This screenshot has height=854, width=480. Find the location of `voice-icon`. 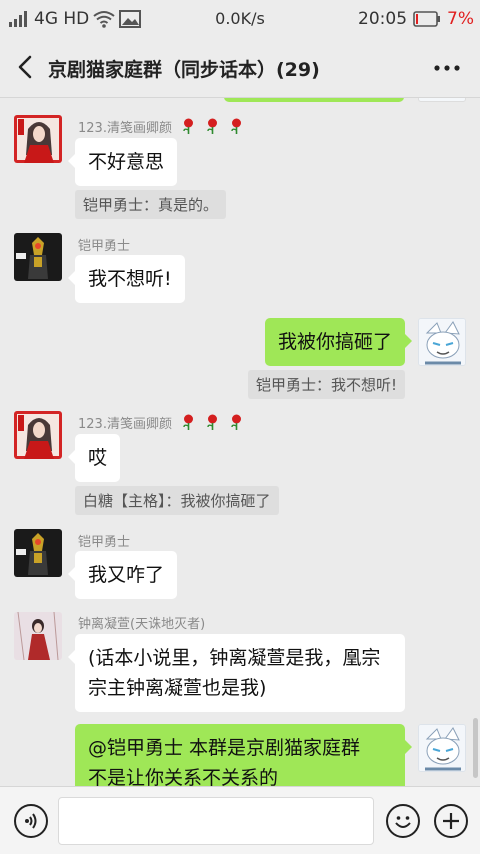

voice-icon is located at coordinates (31, 821).